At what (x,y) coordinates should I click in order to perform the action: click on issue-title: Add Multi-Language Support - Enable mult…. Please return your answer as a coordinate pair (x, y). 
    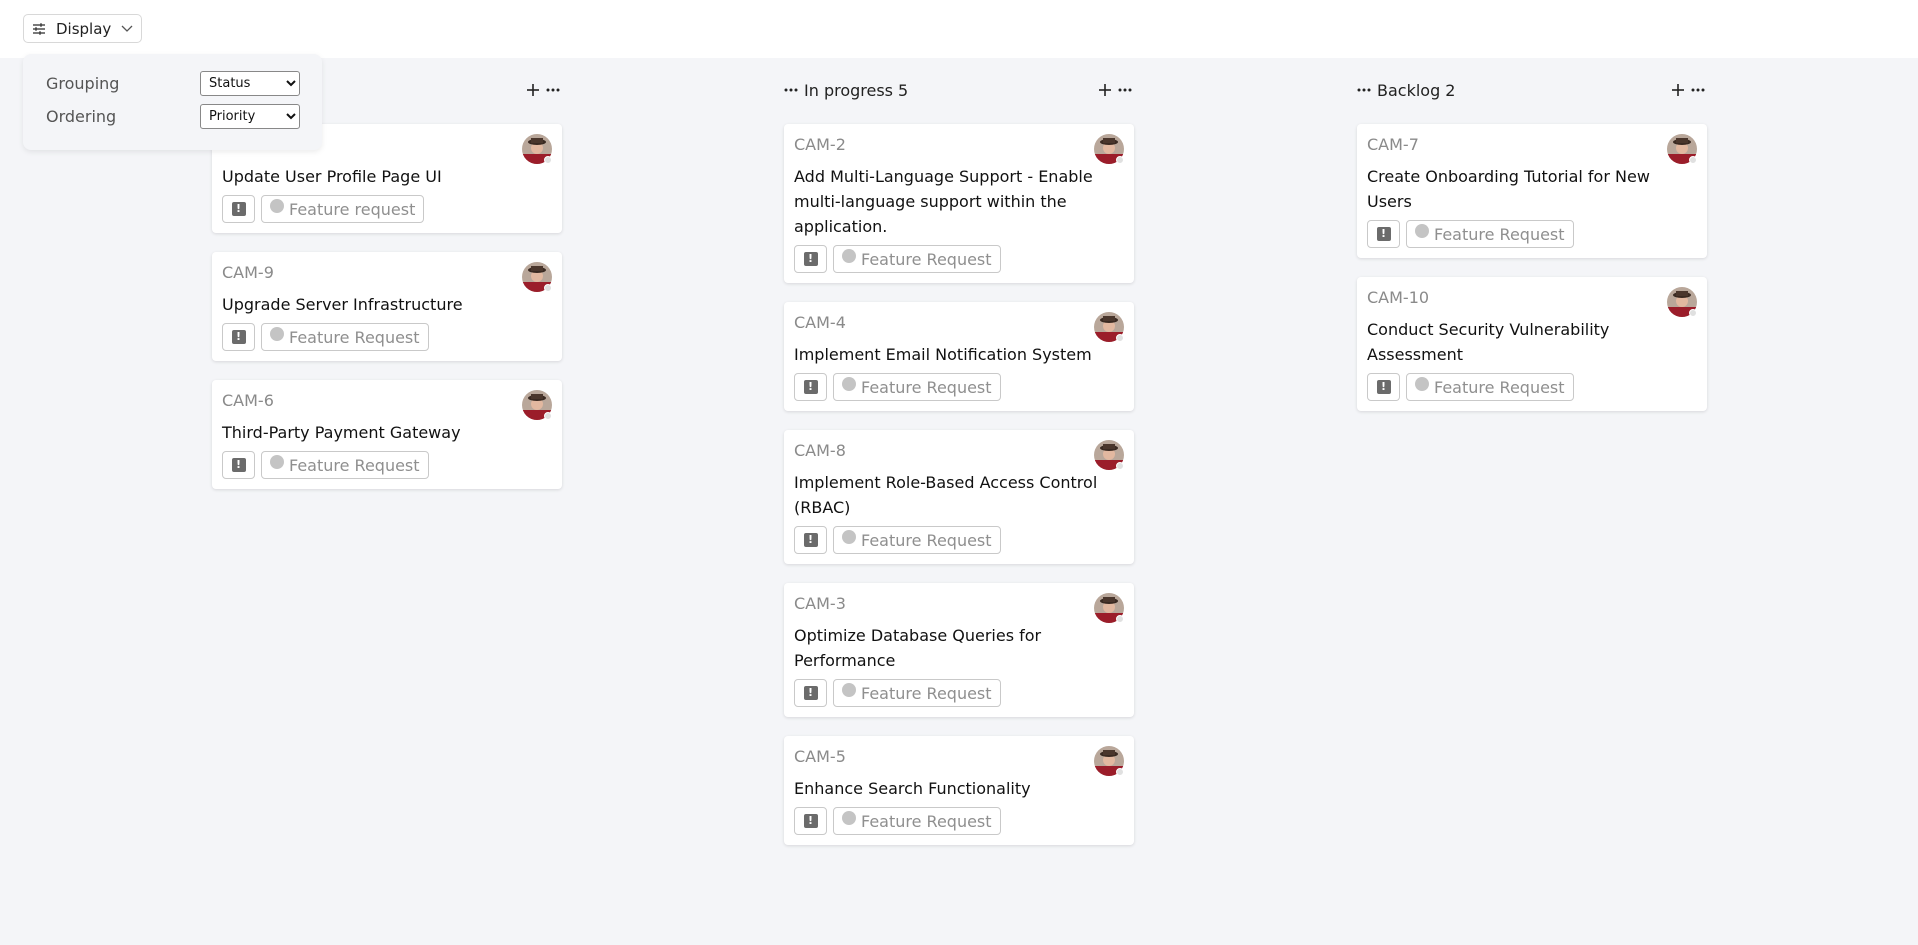
    Looking at the image, I should click on (943, 201).